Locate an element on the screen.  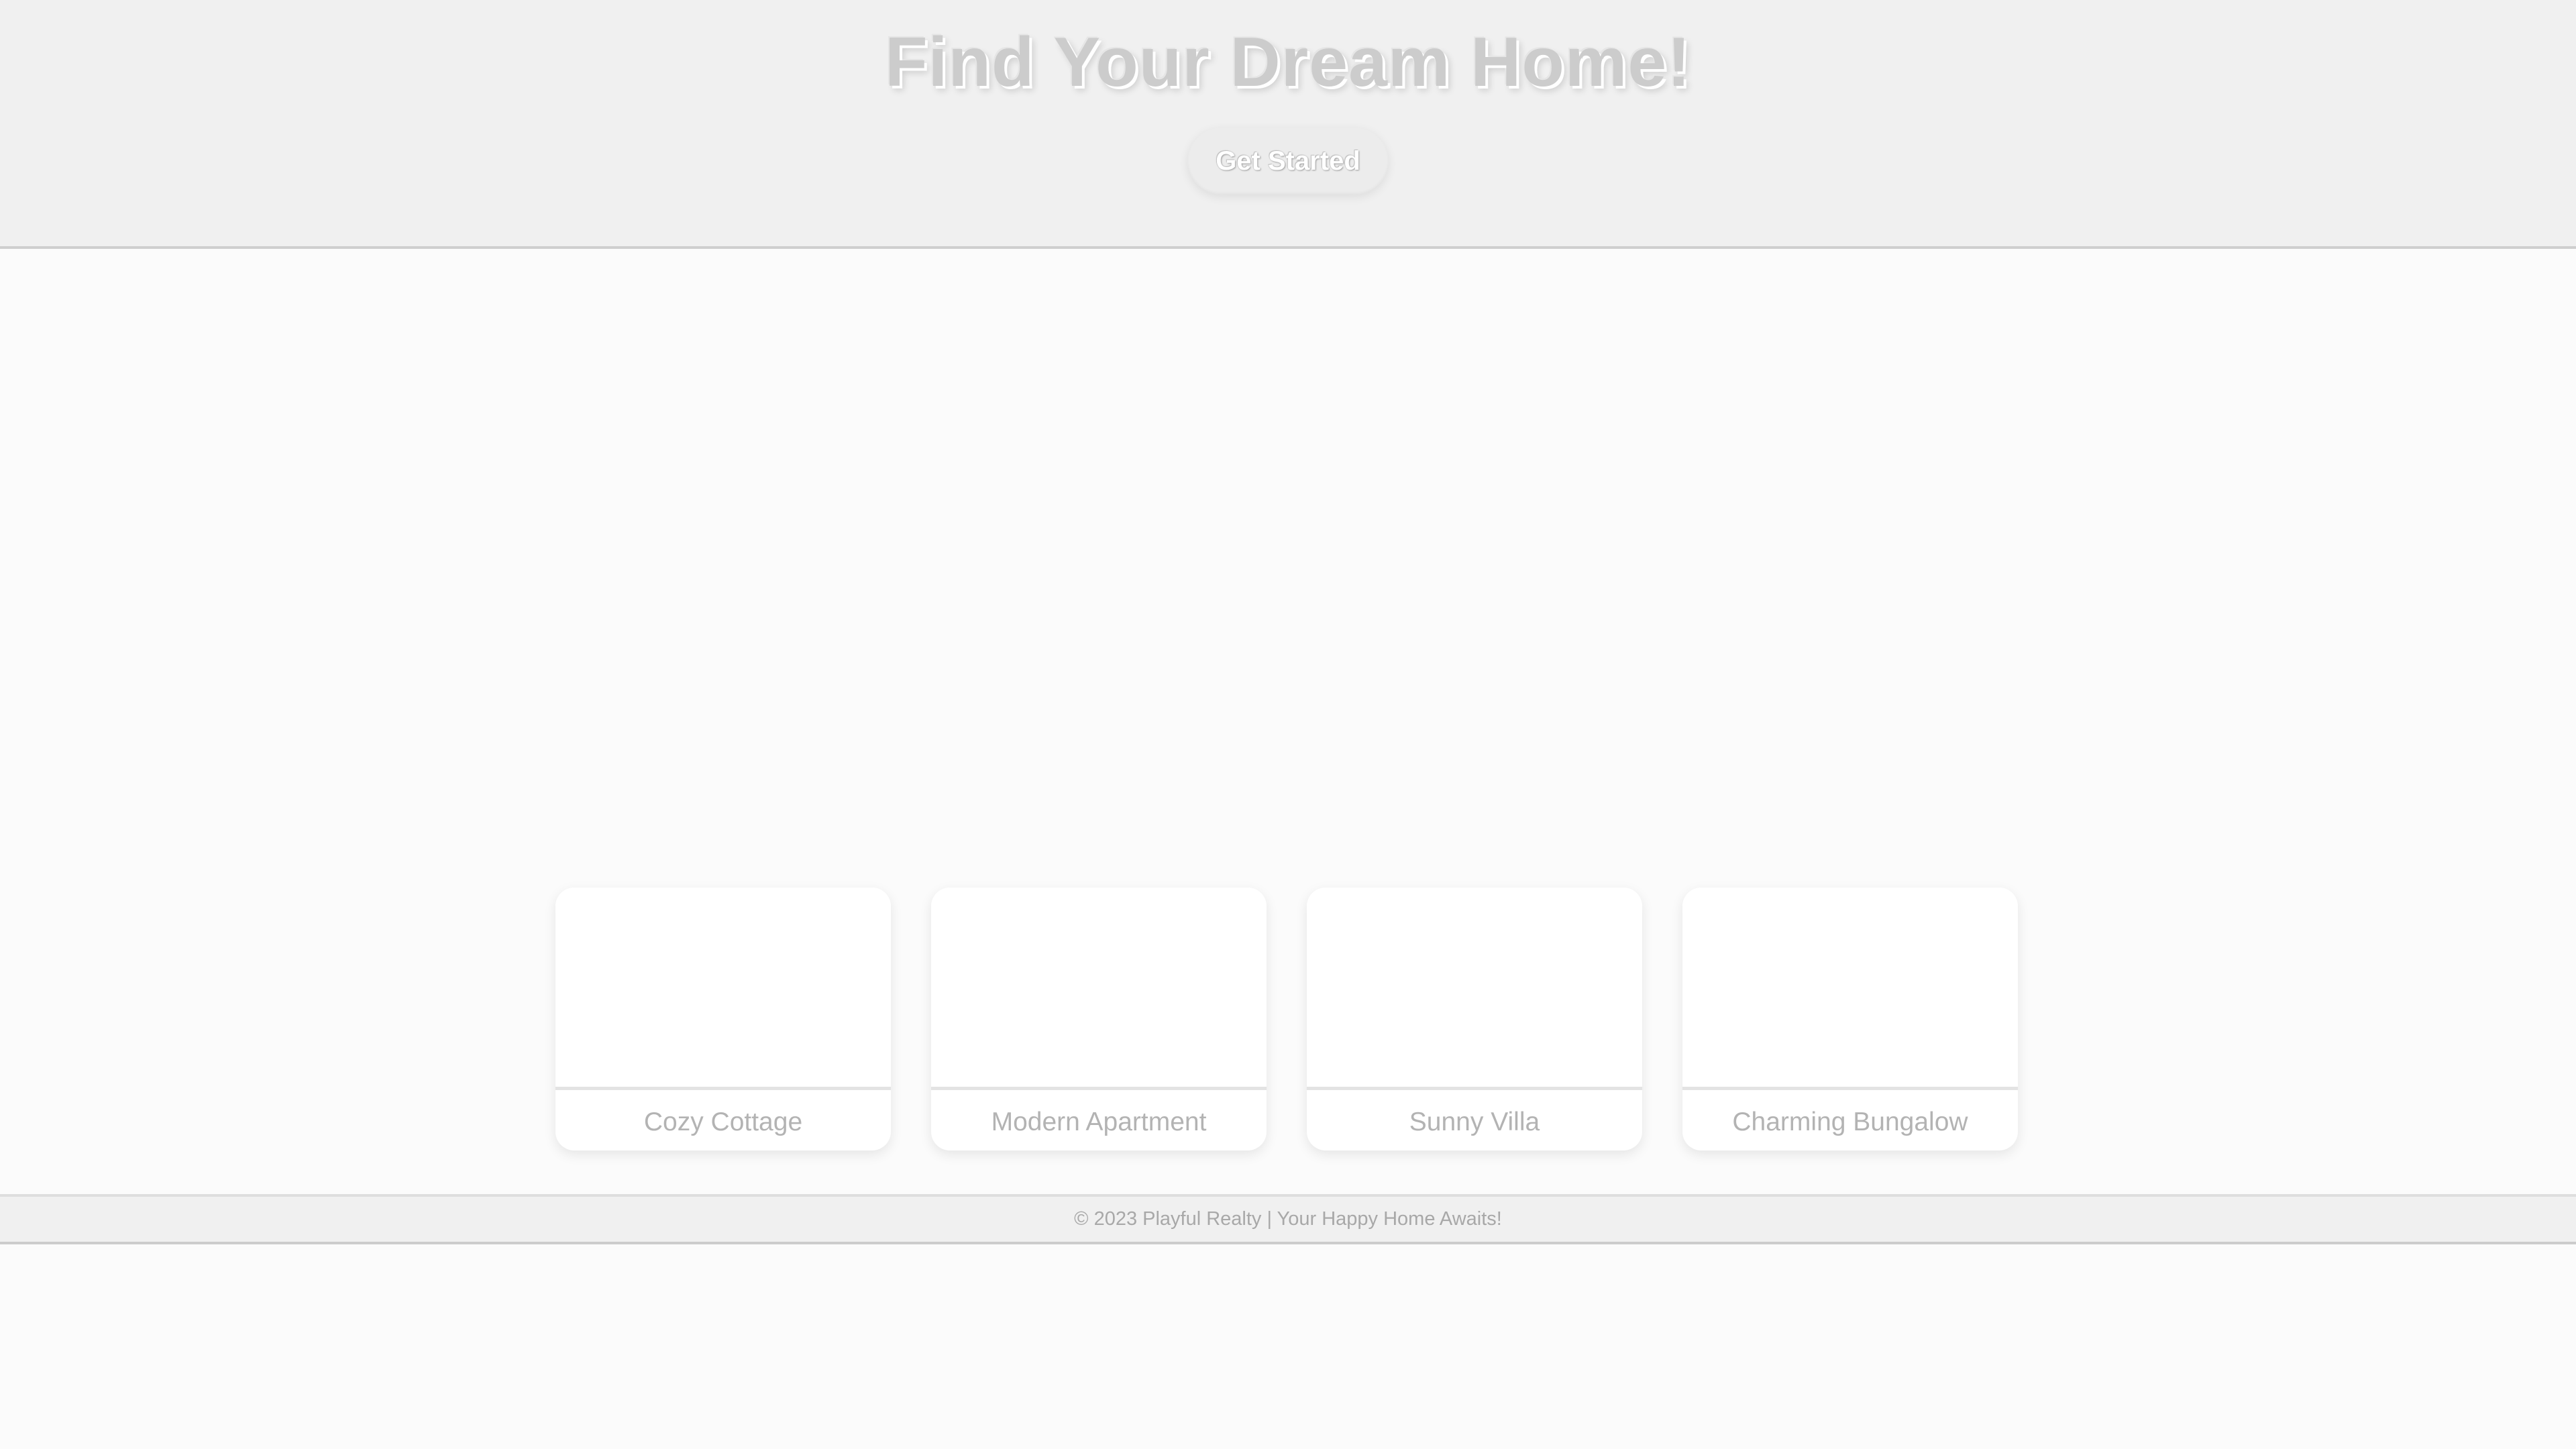
listing-title: Charming Bungalow is located at coordinates (1850, 1122).